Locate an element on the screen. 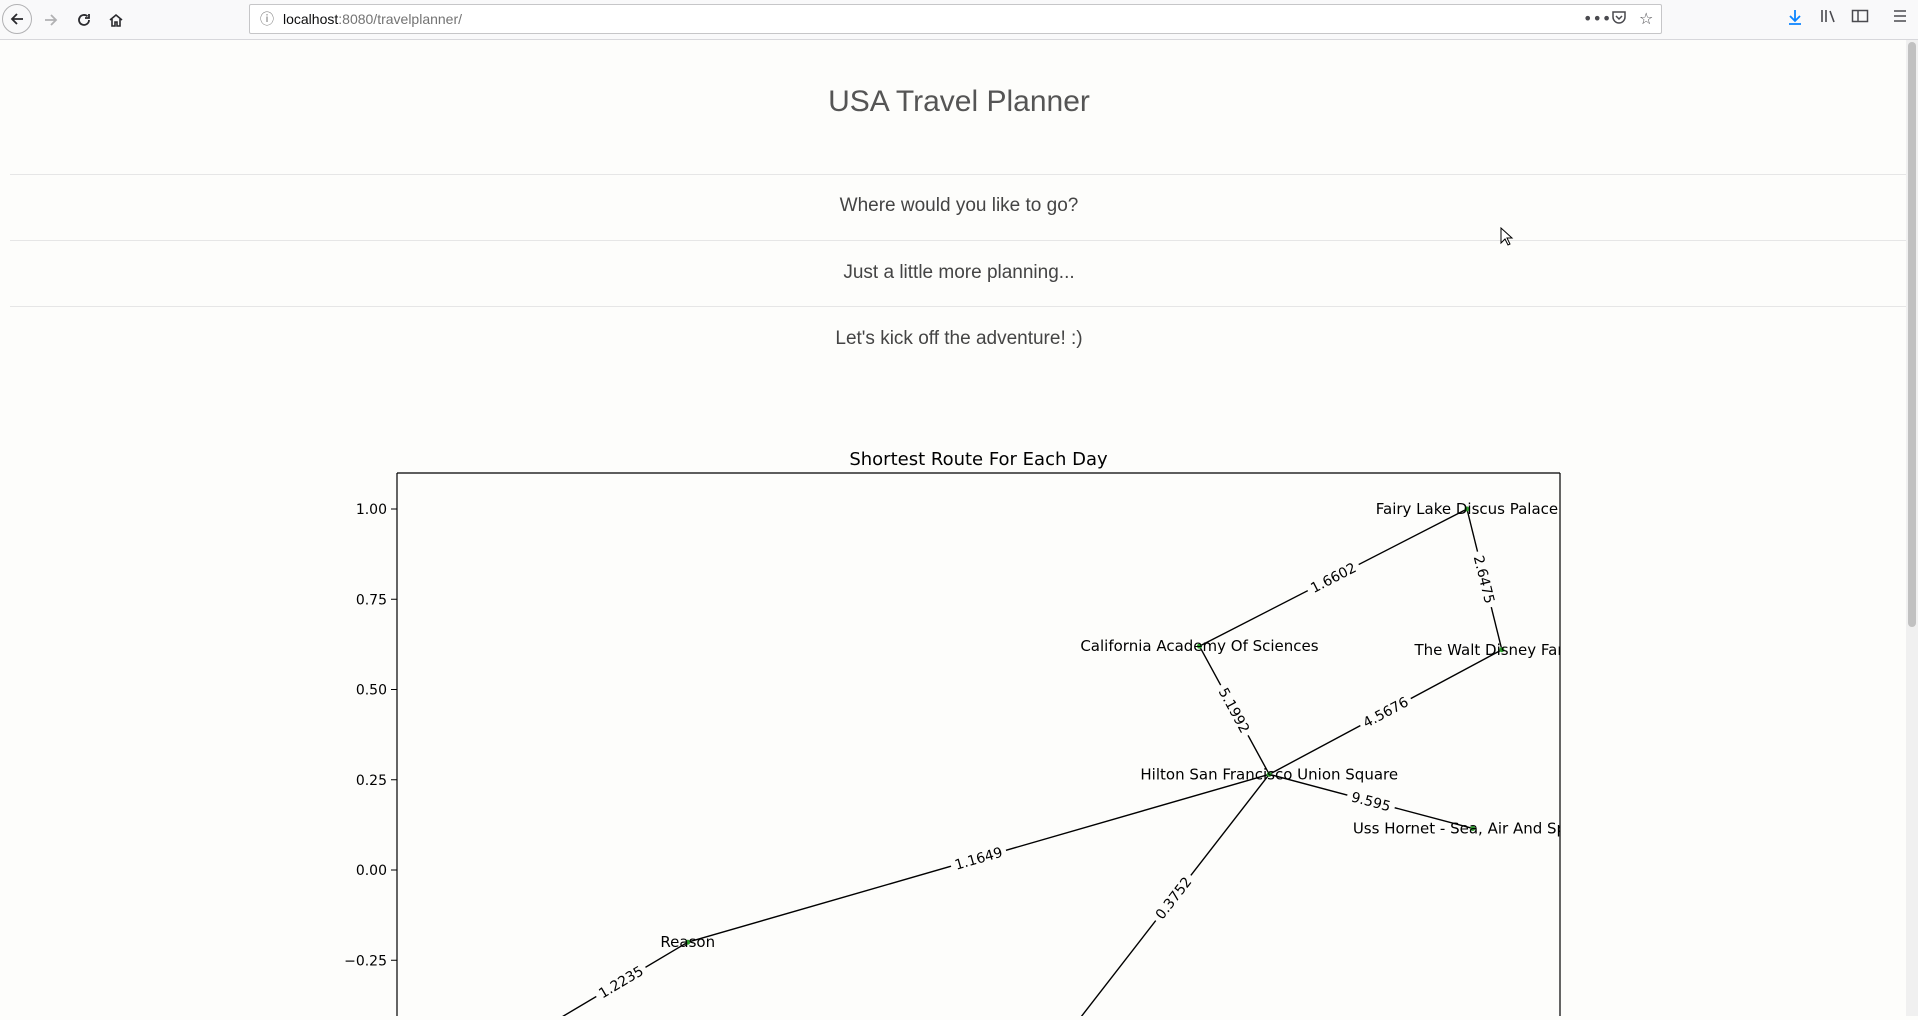 The image size is (1918, 1020). step-kick-off: Let's kick off the adventure! :) is located at coordinates (959, 339).